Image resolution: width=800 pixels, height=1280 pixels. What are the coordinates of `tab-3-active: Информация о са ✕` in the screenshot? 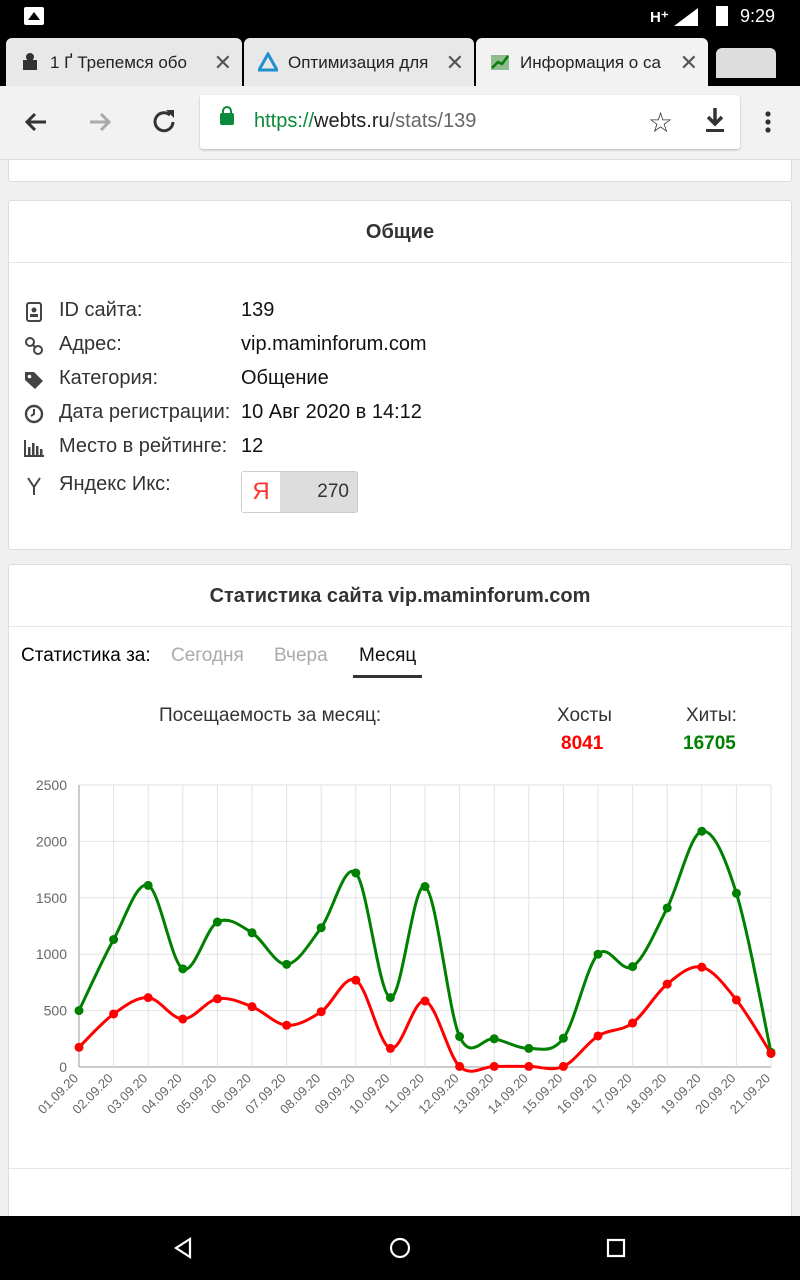 It's located at (592, 62).